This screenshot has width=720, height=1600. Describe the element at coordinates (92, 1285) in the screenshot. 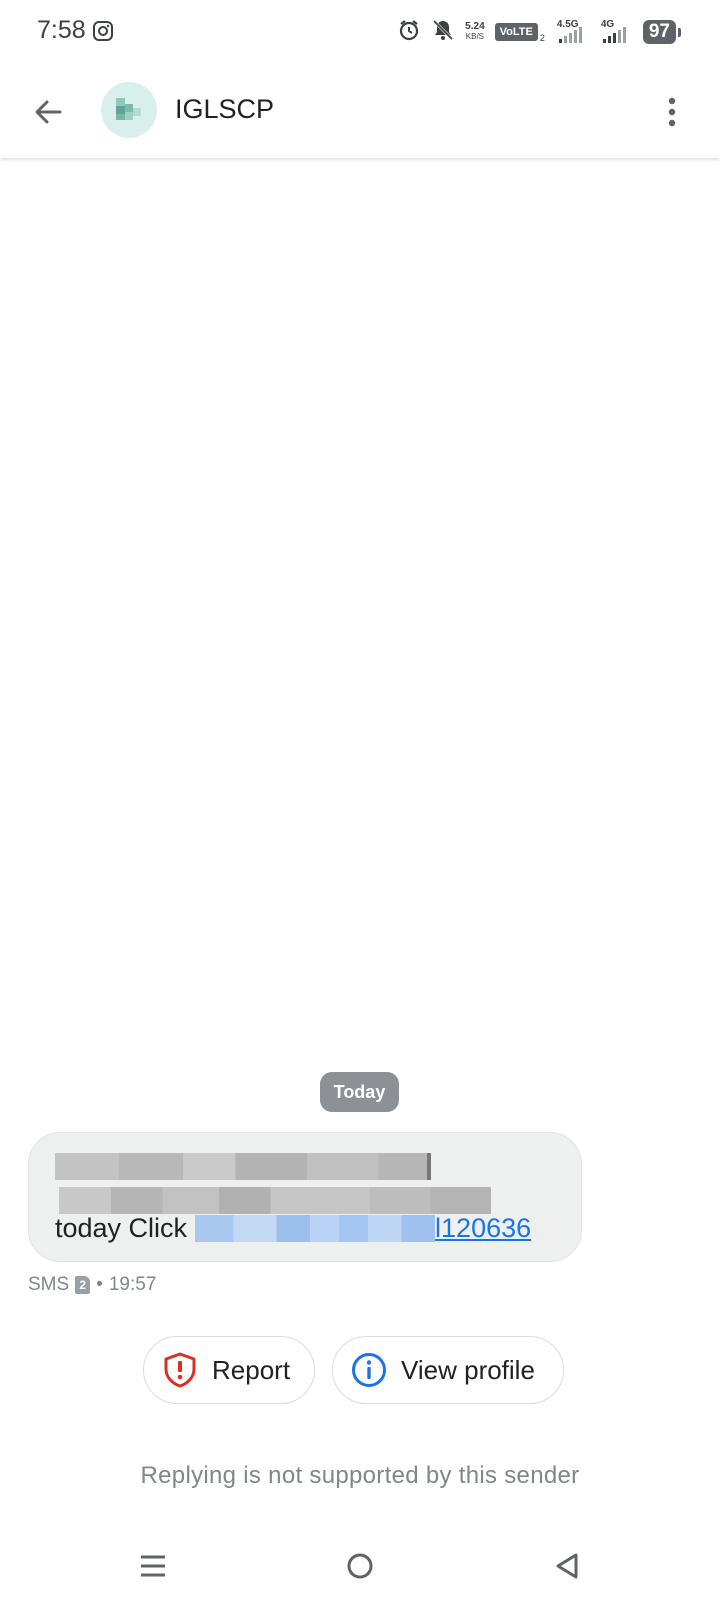

I see `message-meta: SMS 2 • 19:57` at that location.